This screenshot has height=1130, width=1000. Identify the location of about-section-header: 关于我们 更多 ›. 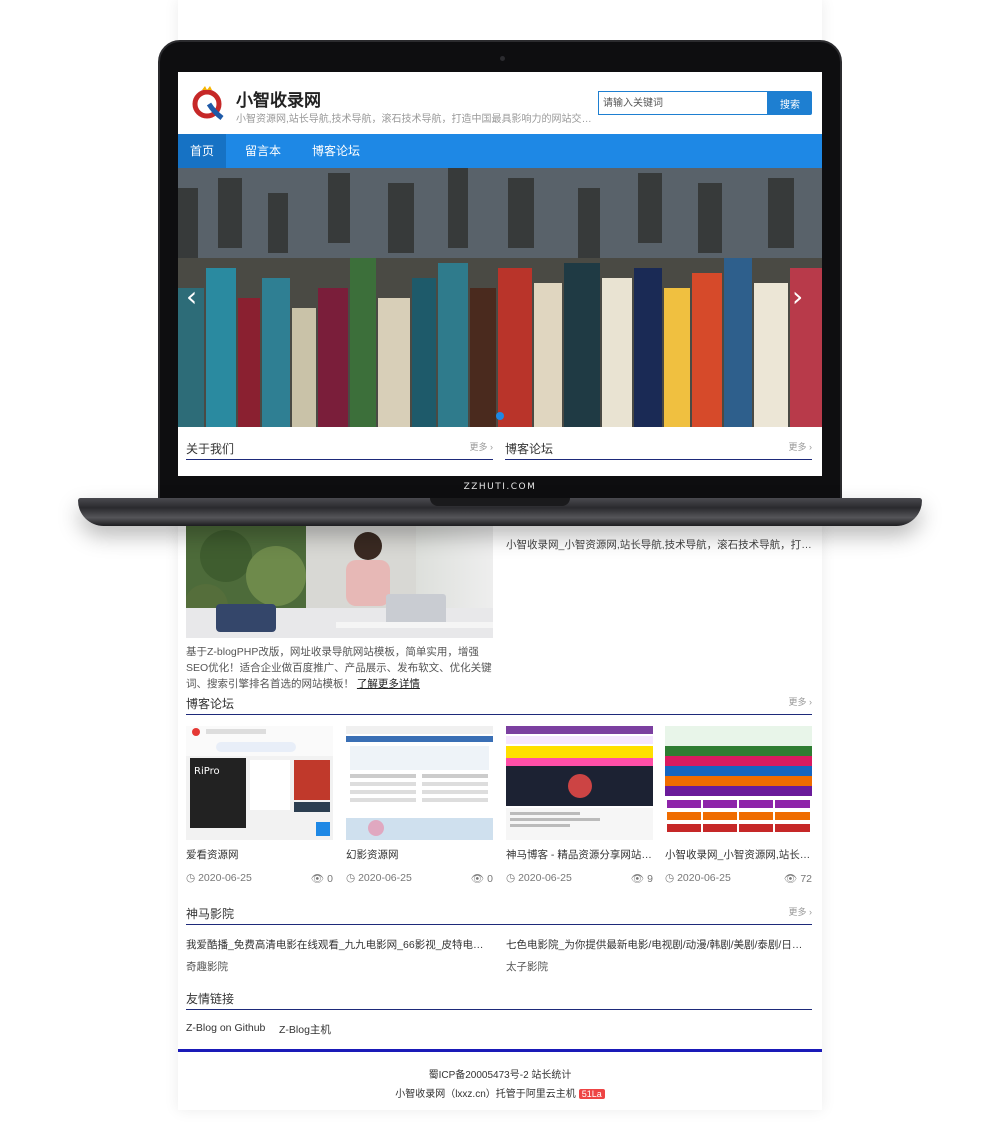
(339, 449).